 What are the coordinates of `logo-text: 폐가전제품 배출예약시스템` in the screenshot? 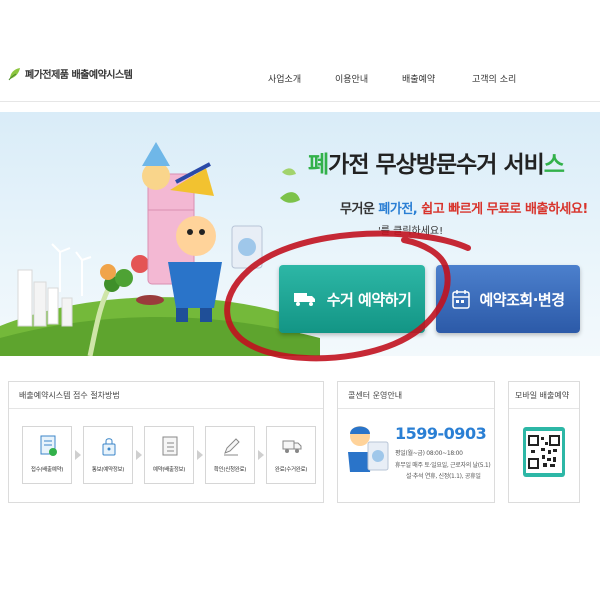 It's located at (79, 75).